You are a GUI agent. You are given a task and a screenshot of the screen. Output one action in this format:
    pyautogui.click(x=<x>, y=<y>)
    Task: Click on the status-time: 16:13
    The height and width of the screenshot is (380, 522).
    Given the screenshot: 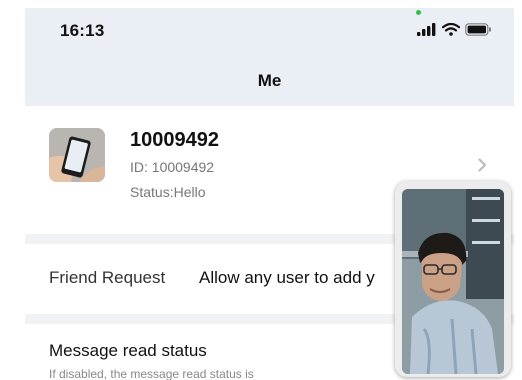 What is the action you would take?
    pyautogui.click(x=82, y=30)
    